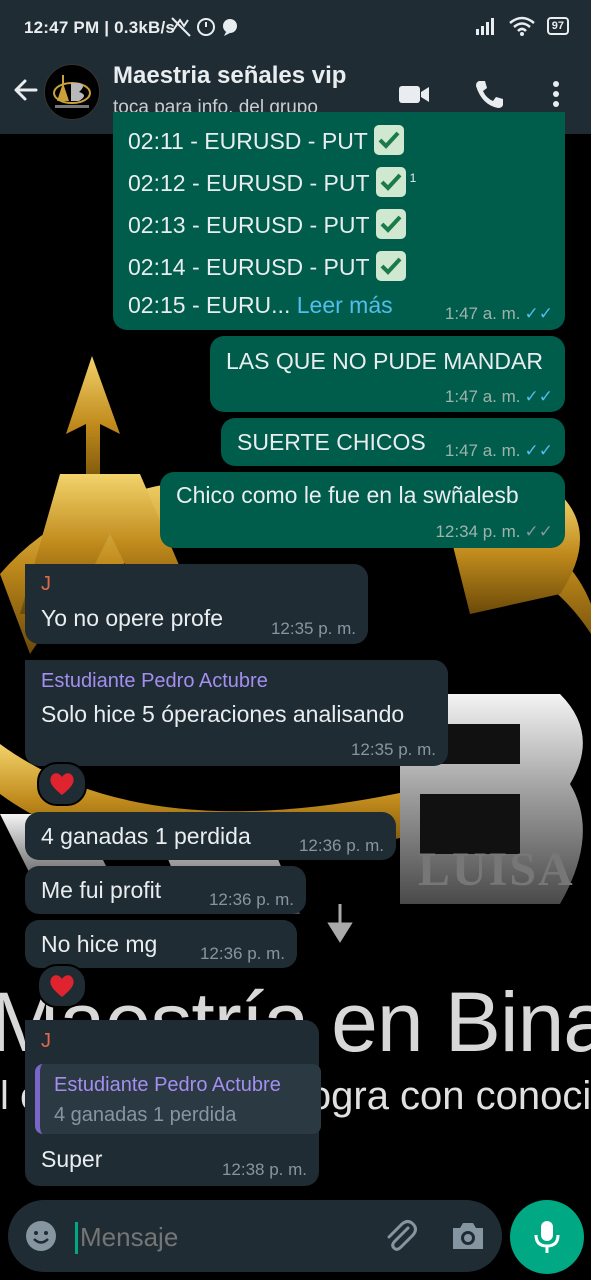 Image resolution: width=591 pixels, height=1280 pixels. I want to click on battery-icon: 97, so click(557, 26).